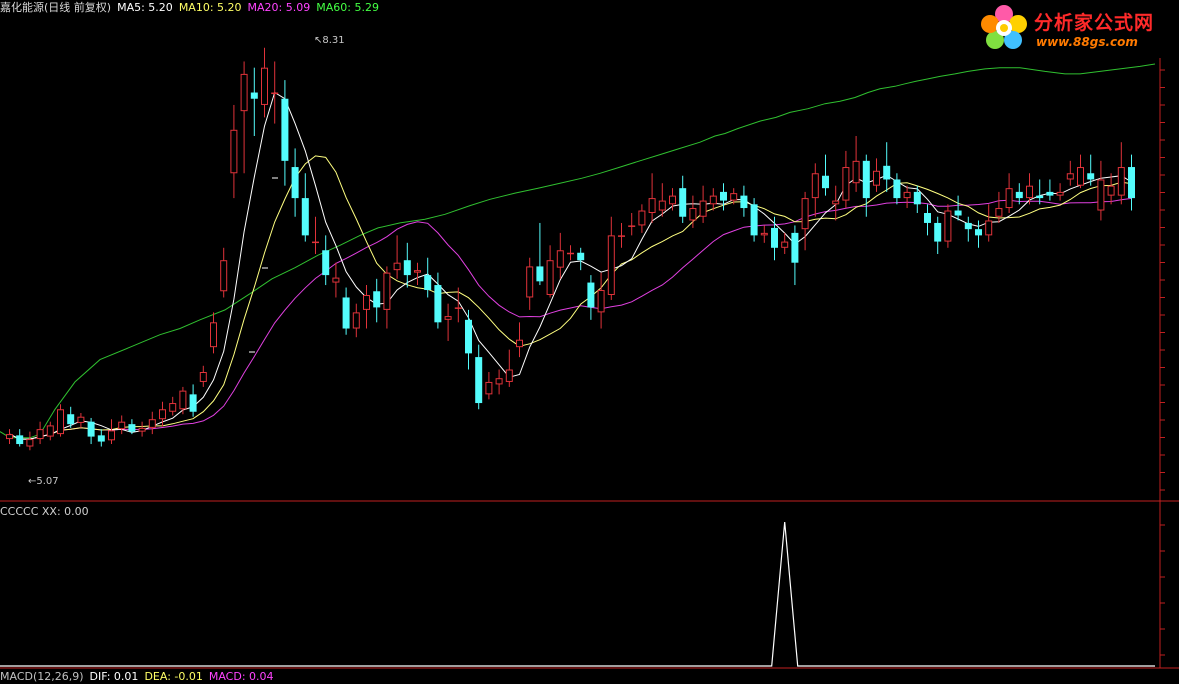  I want to click on high-price-label: ↖8.31, so click(329, 40).